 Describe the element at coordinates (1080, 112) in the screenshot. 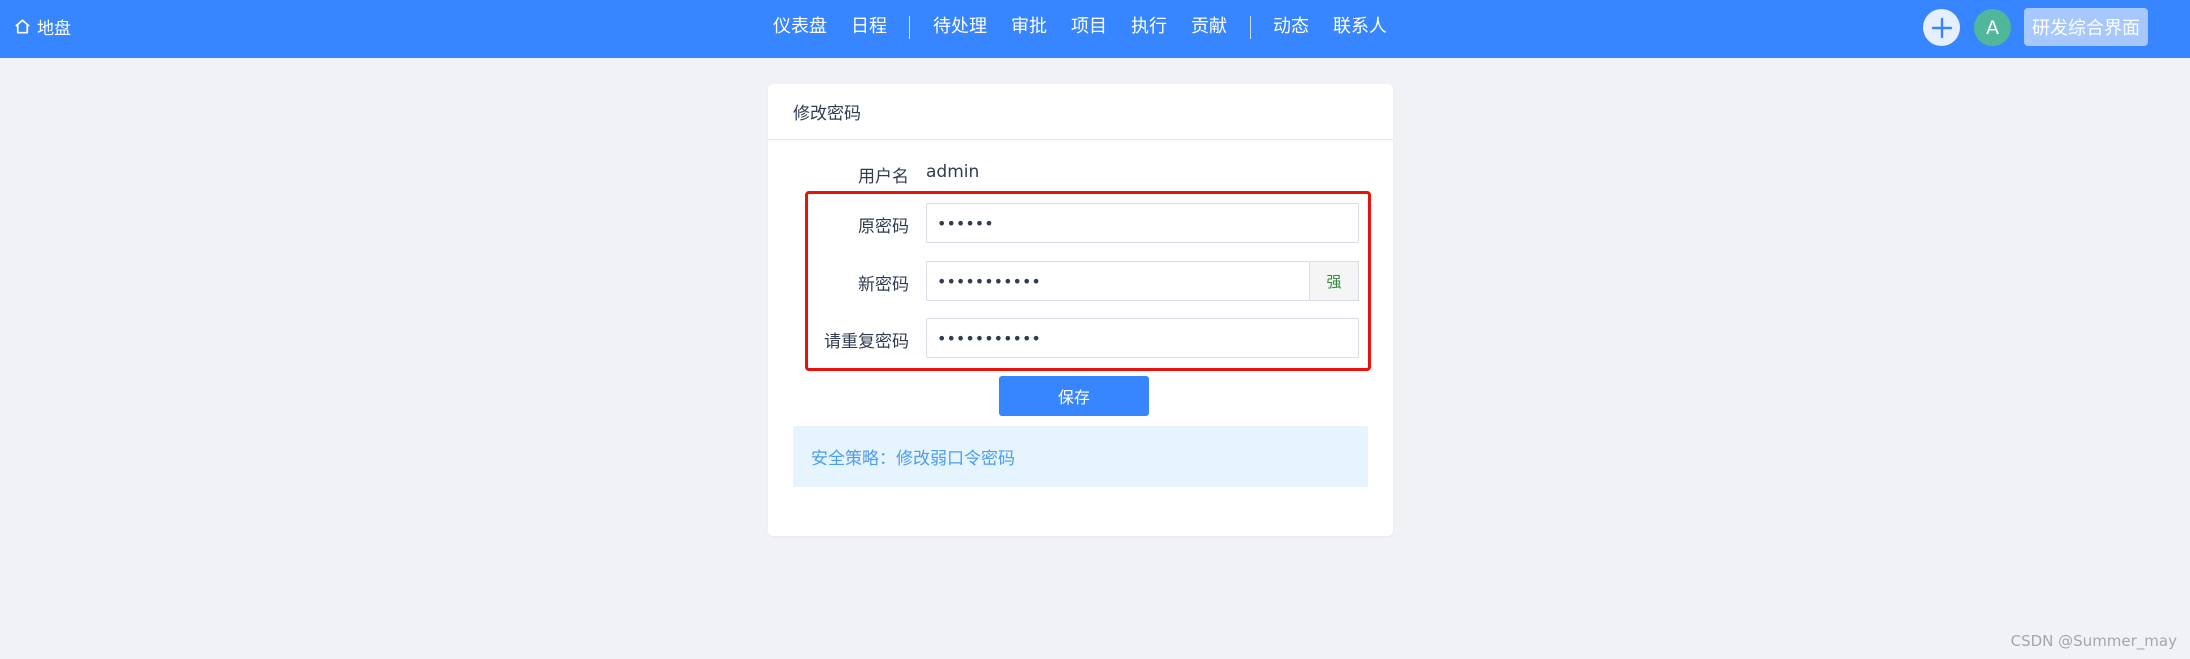

I see `card-title: 修改密码` at that location.